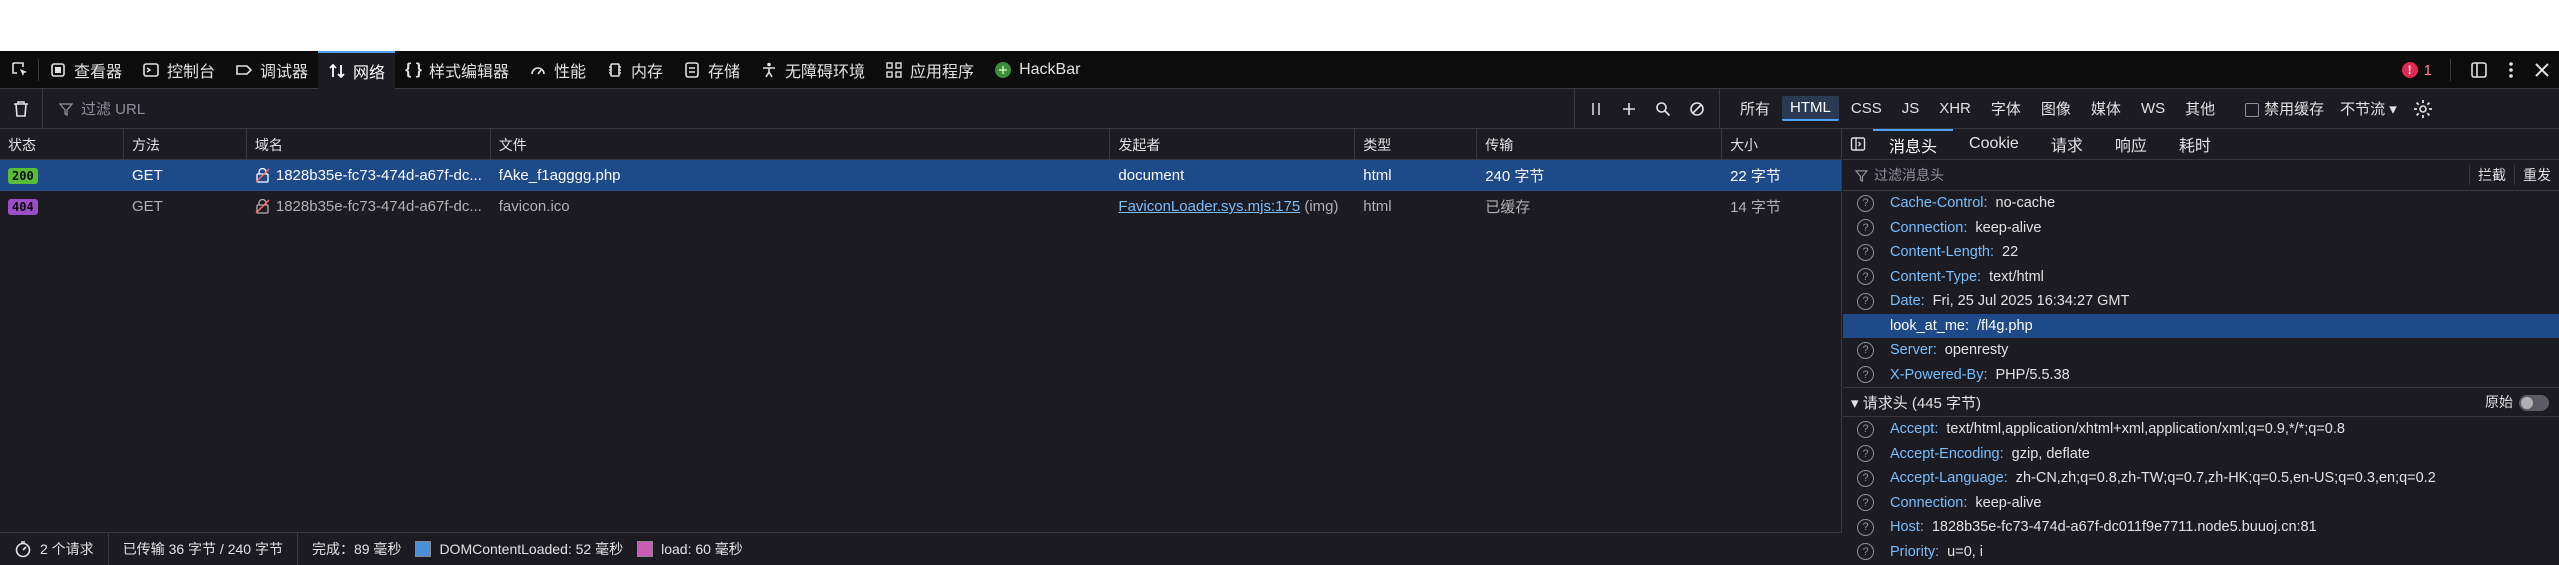 This screenshot has height=565, width=2559. Describe the element at coordinates (2201, 203) in the screenshot. I see `header-row: ? Cache-Control: no-cache` at that location.